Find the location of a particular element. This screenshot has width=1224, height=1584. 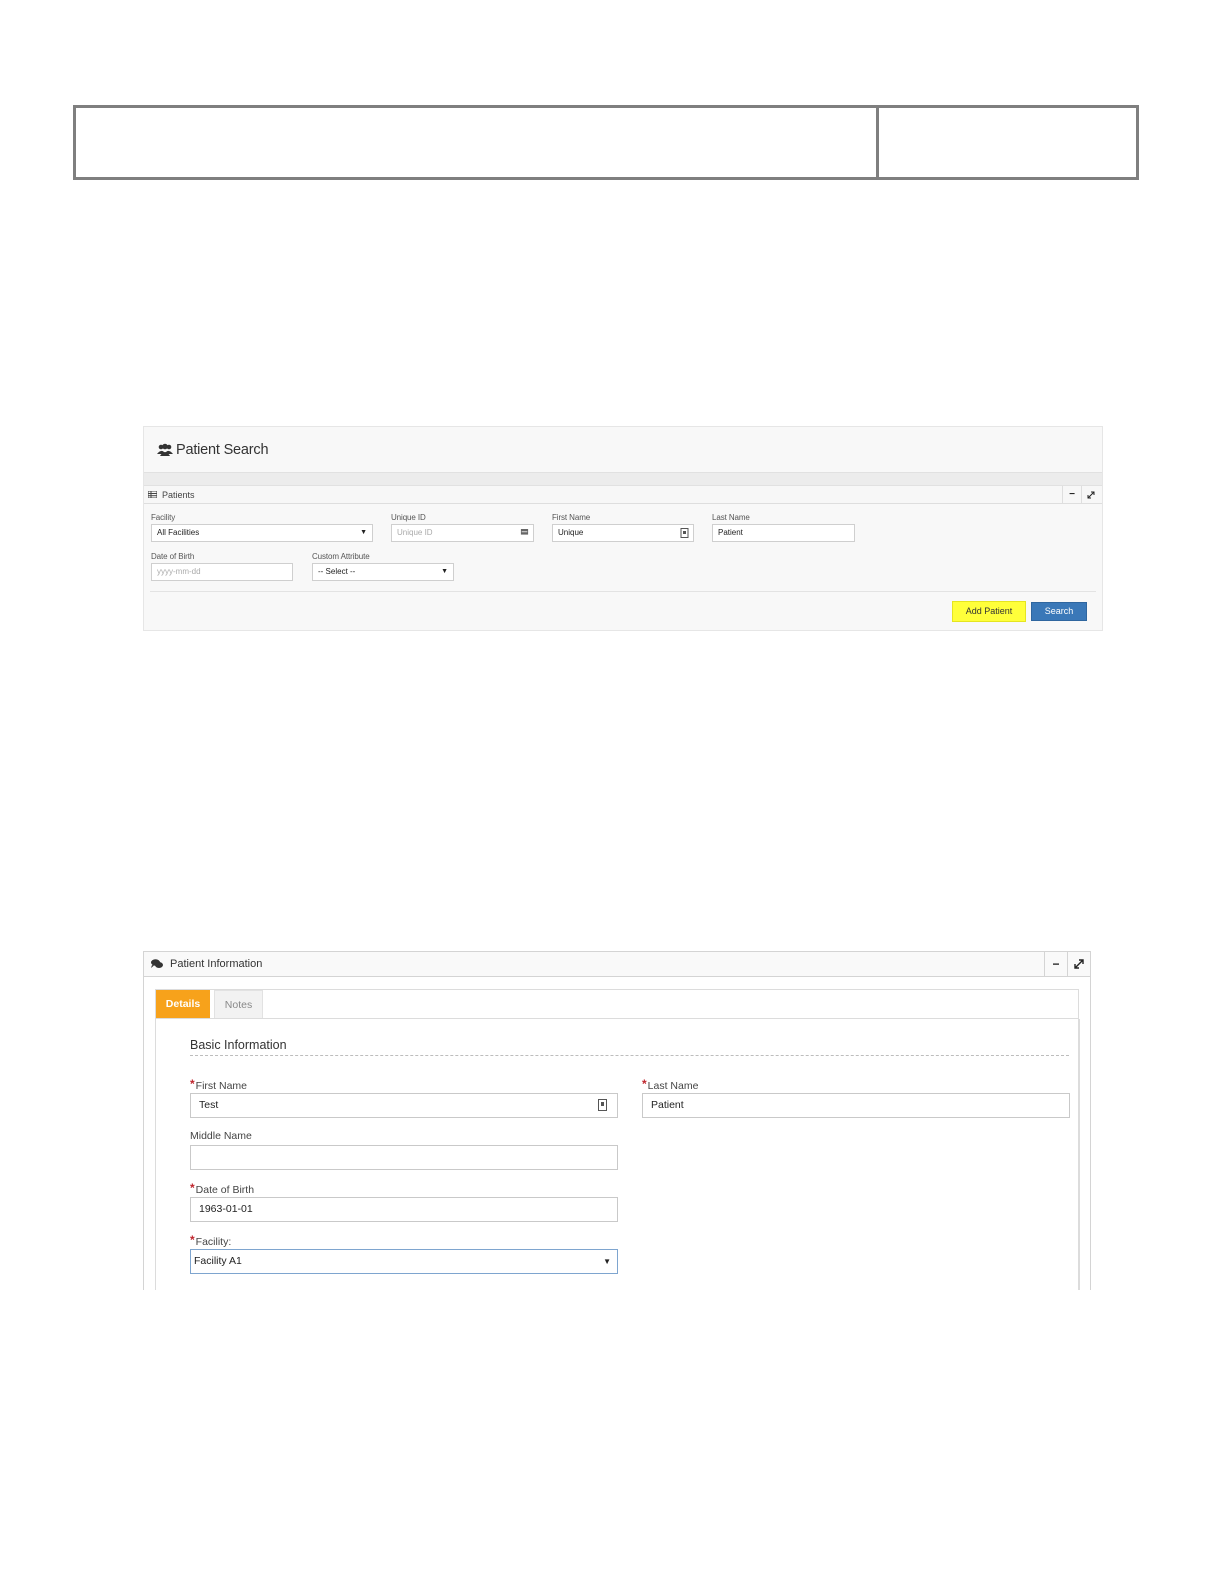

dob-label: Date of Birth is located at coordinates (173, 556).